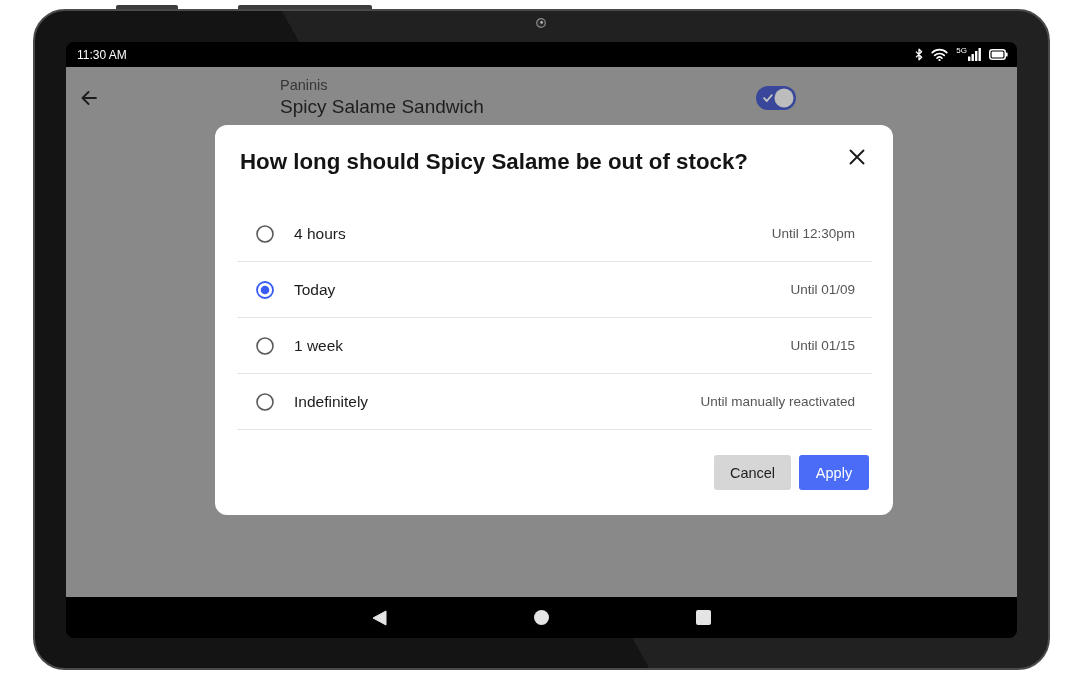 This screenshot has height=675, width=1080. Describe the element at coordinates (834, 472) in the screenshot. I see `apply-button: Apply` at that location.